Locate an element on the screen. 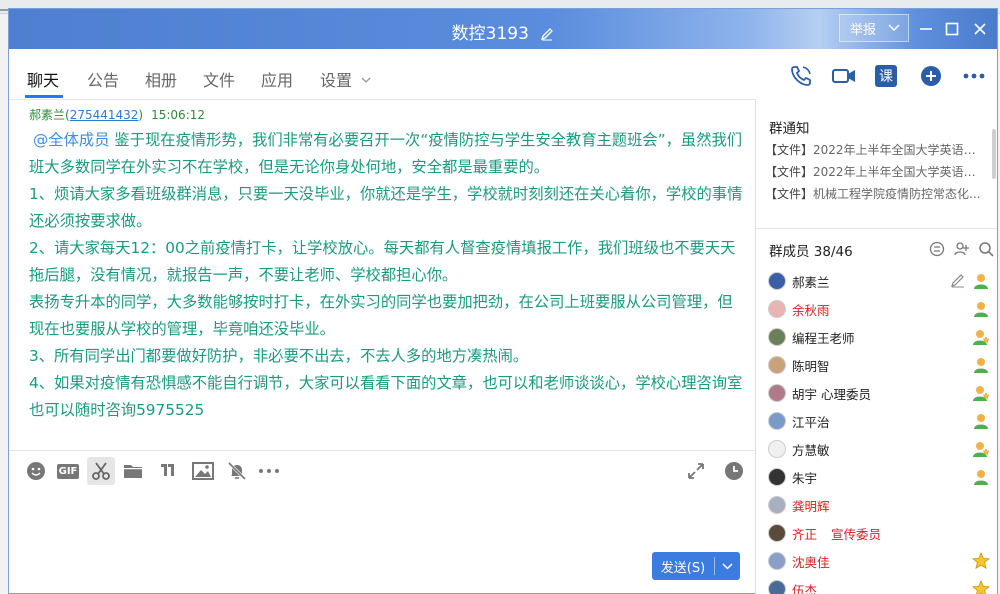  member-name: 龚明辉 is located at coordinates (811, 506).